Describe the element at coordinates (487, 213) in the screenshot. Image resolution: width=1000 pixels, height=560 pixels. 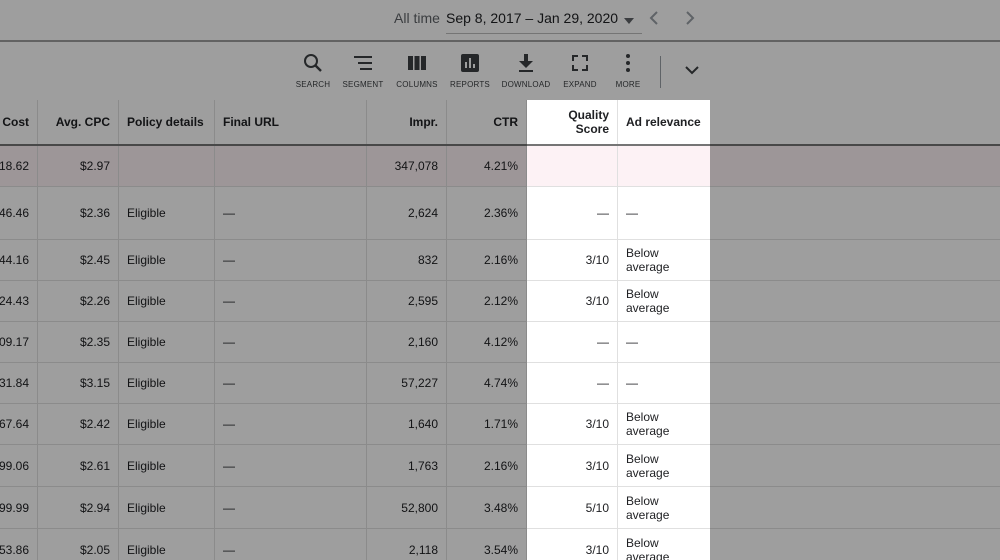
I see `cell-ctr: 2.36%` at that location.